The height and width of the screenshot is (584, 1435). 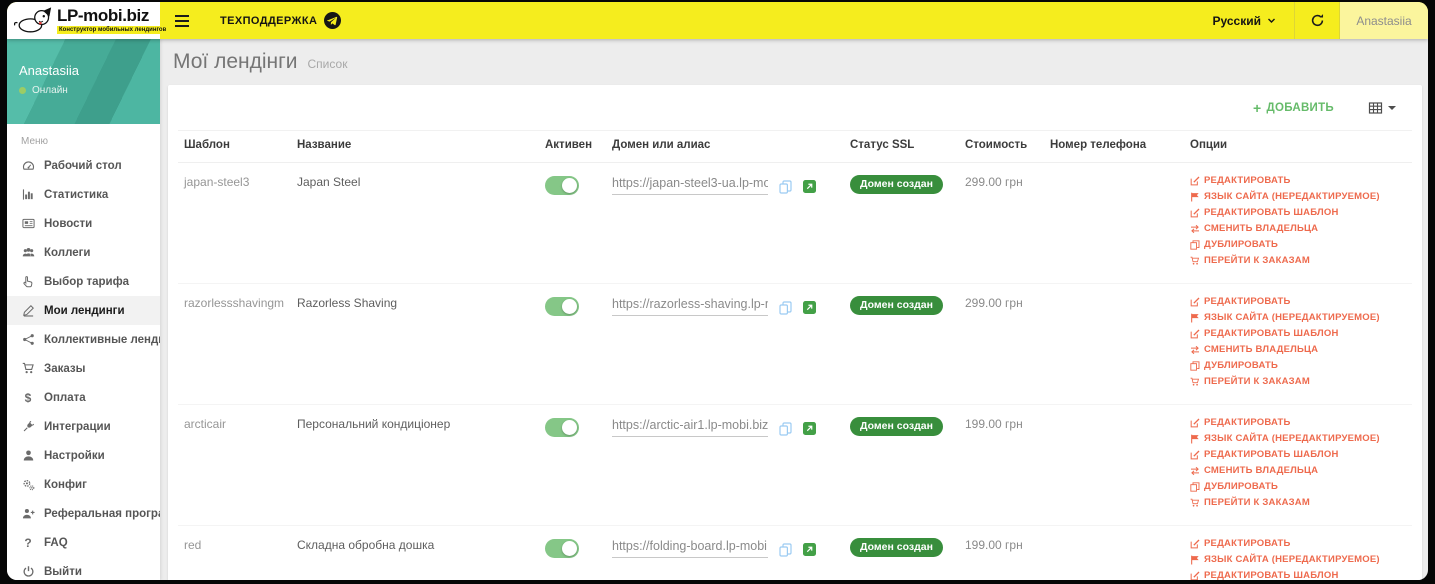 What do you see at coordinates (1271, 575) in the screenshot?
I see `option-label: РЕДАКТИРОВАТЬ ШАБЛОН` at bounding box center [1271, 575].